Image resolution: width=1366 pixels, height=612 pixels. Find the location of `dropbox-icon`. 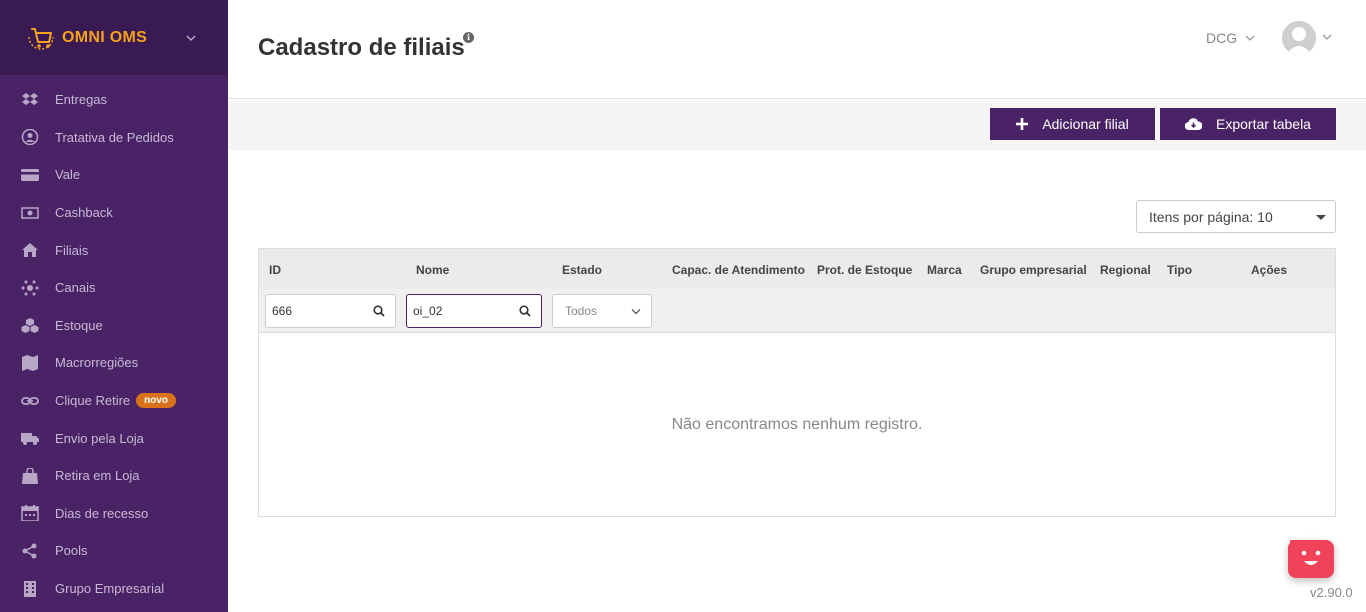

dropbox-icon is located at coordinates (30, 100).